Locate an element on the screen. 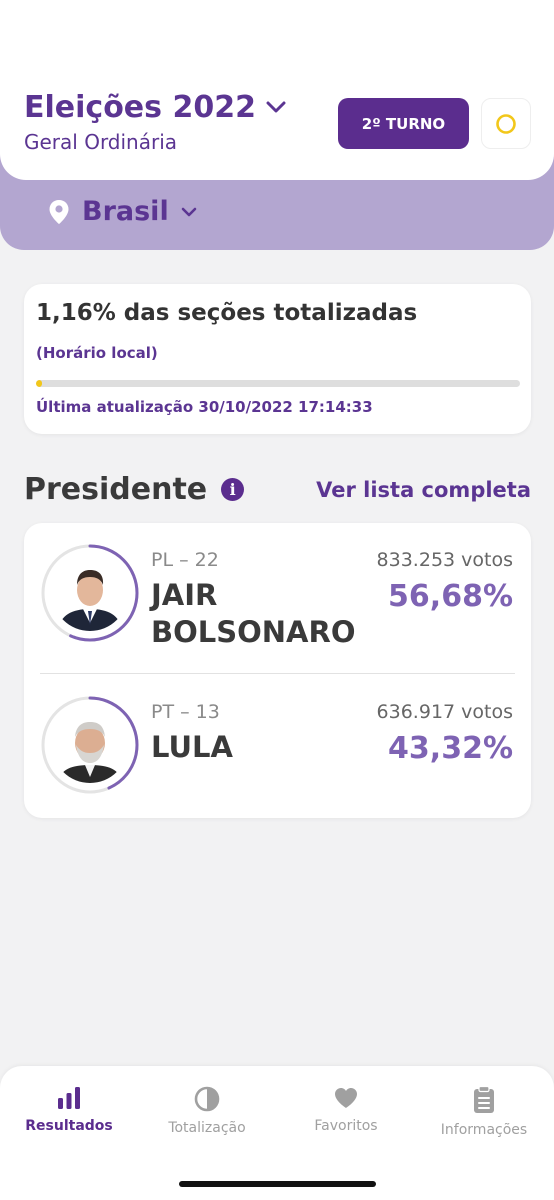 This screenshot has width=554, height=1200. theme-toggle-button is located at coordinates (506, 123).